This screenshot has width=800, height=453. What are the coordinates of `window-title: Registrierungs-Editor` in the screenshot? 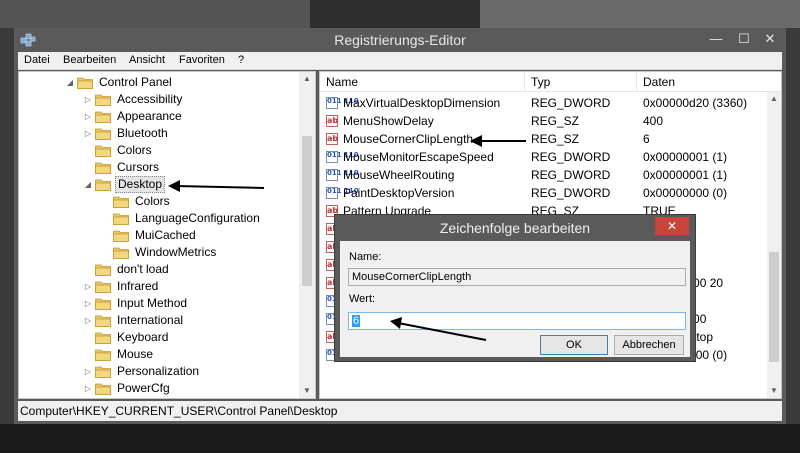 It's located at (400, 40).